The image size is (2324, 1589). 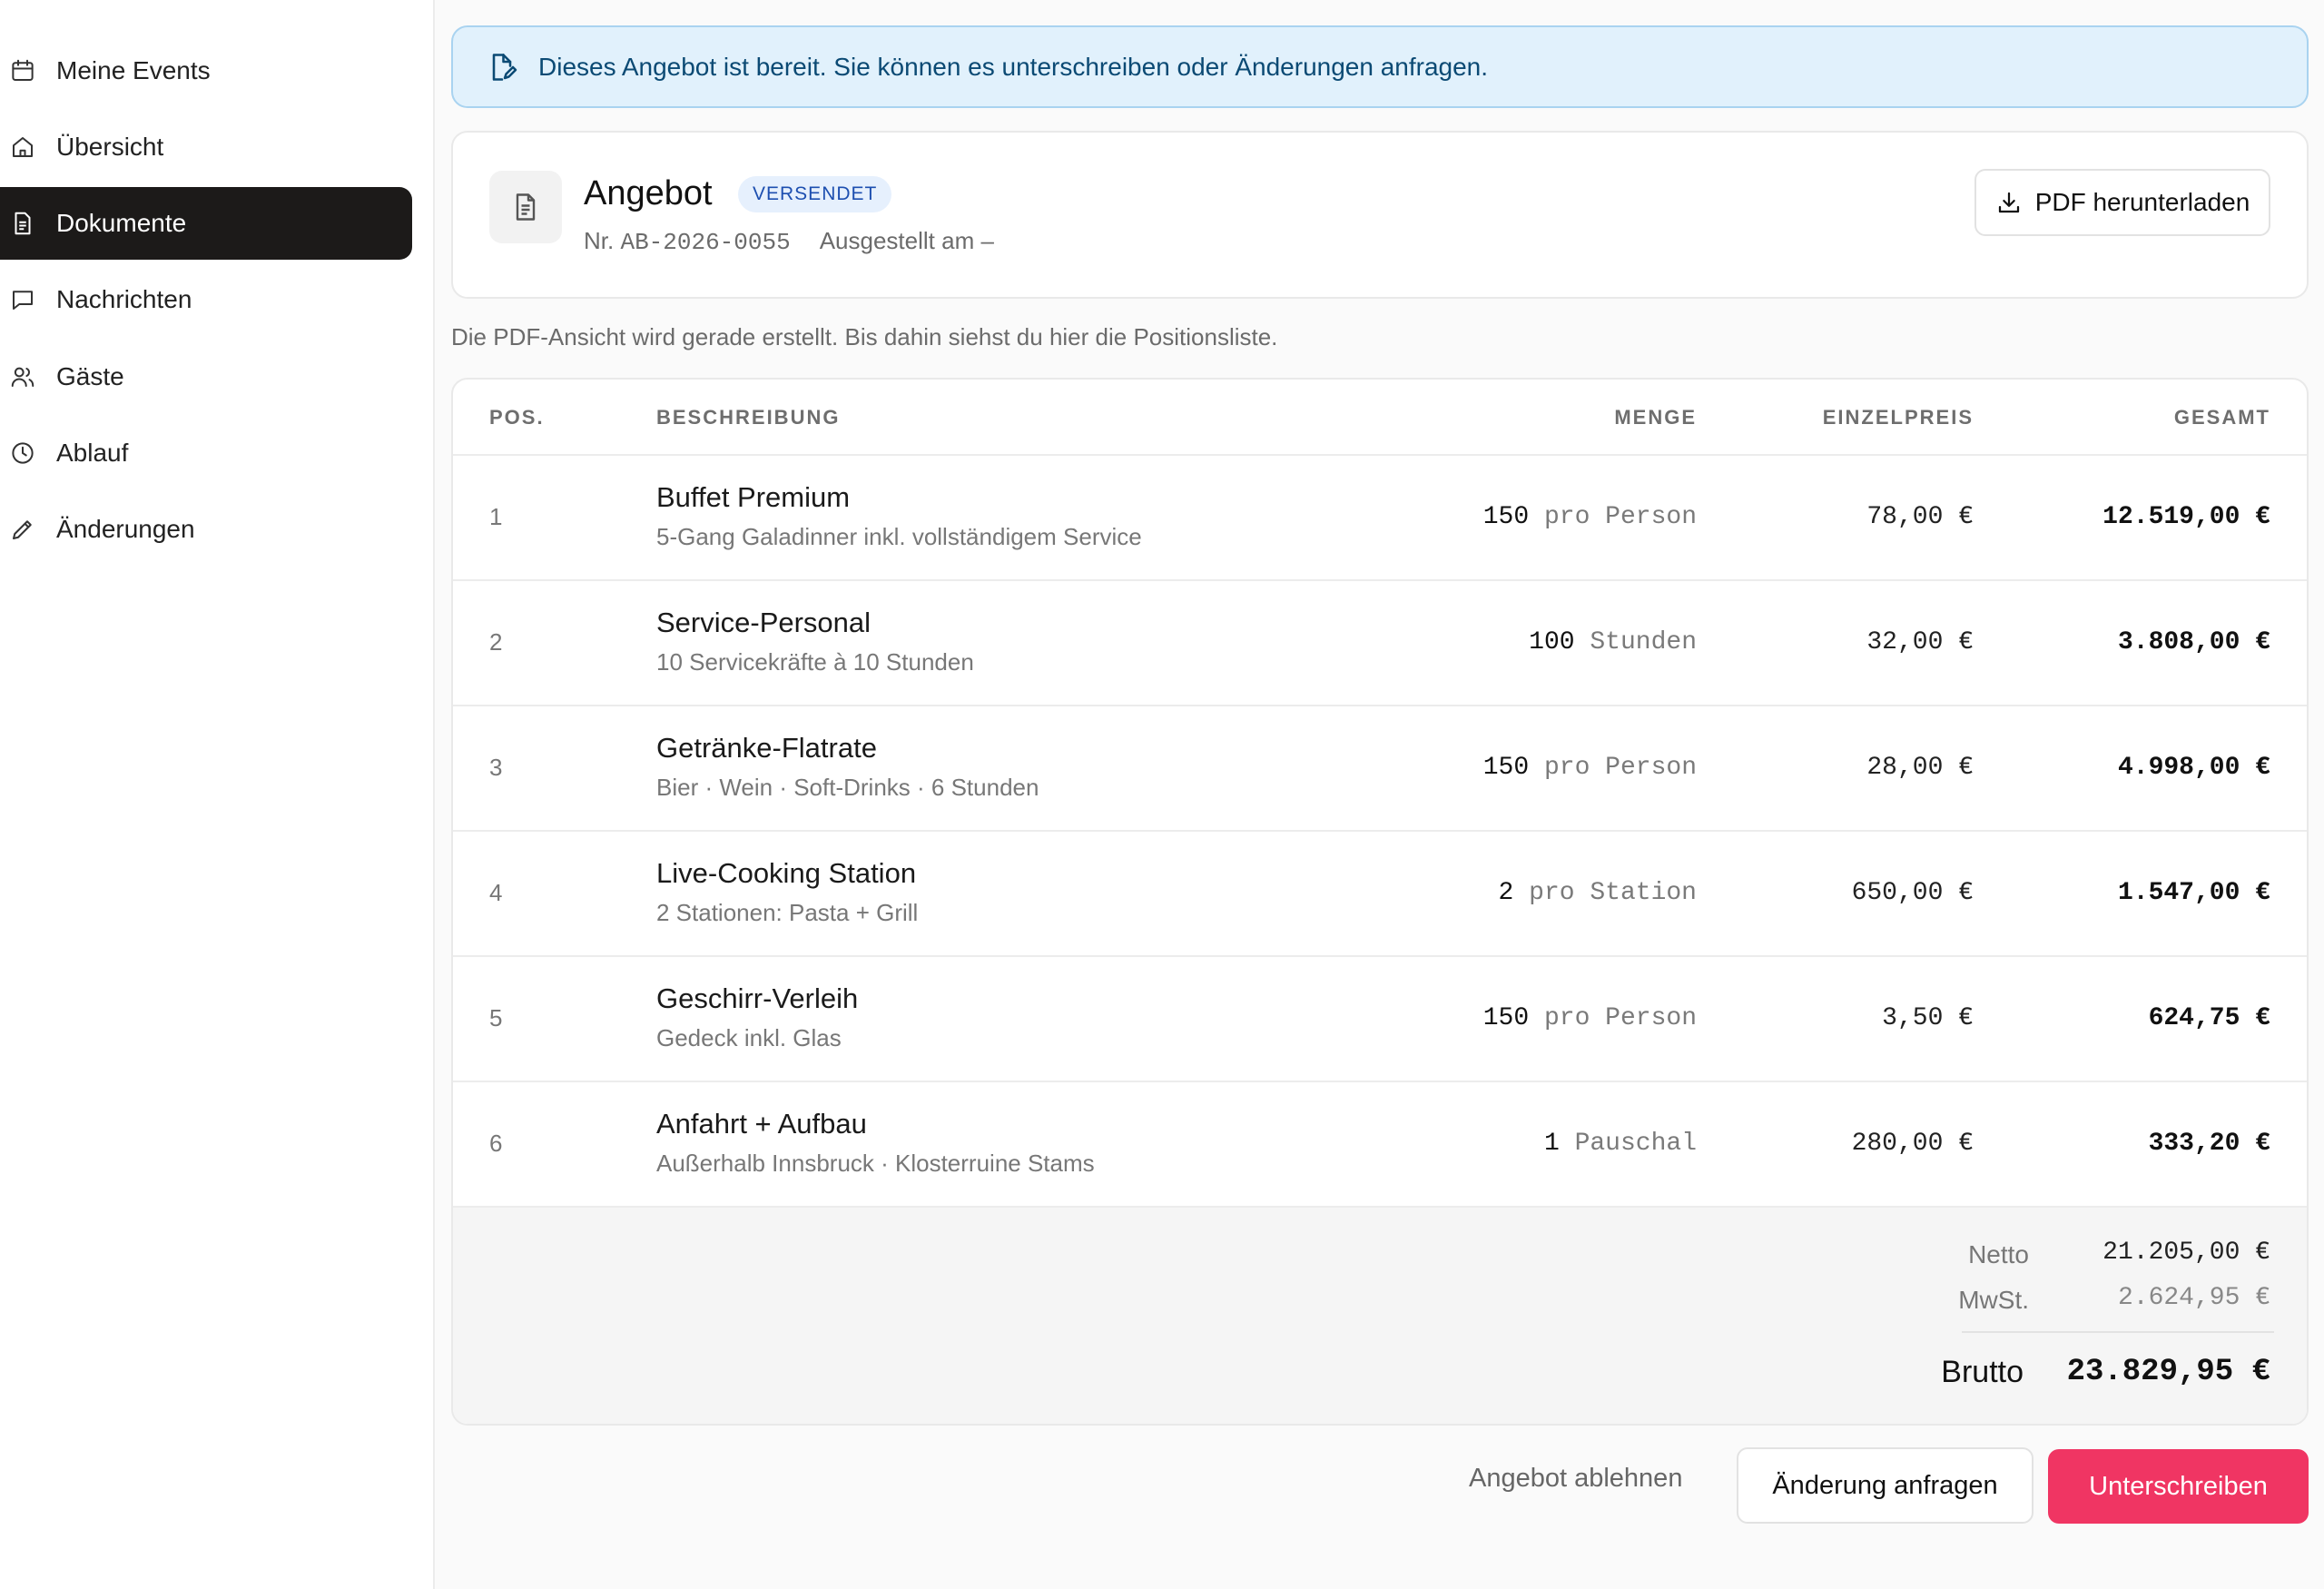 I want to click on download-icon, so click(x=2008, y=202).